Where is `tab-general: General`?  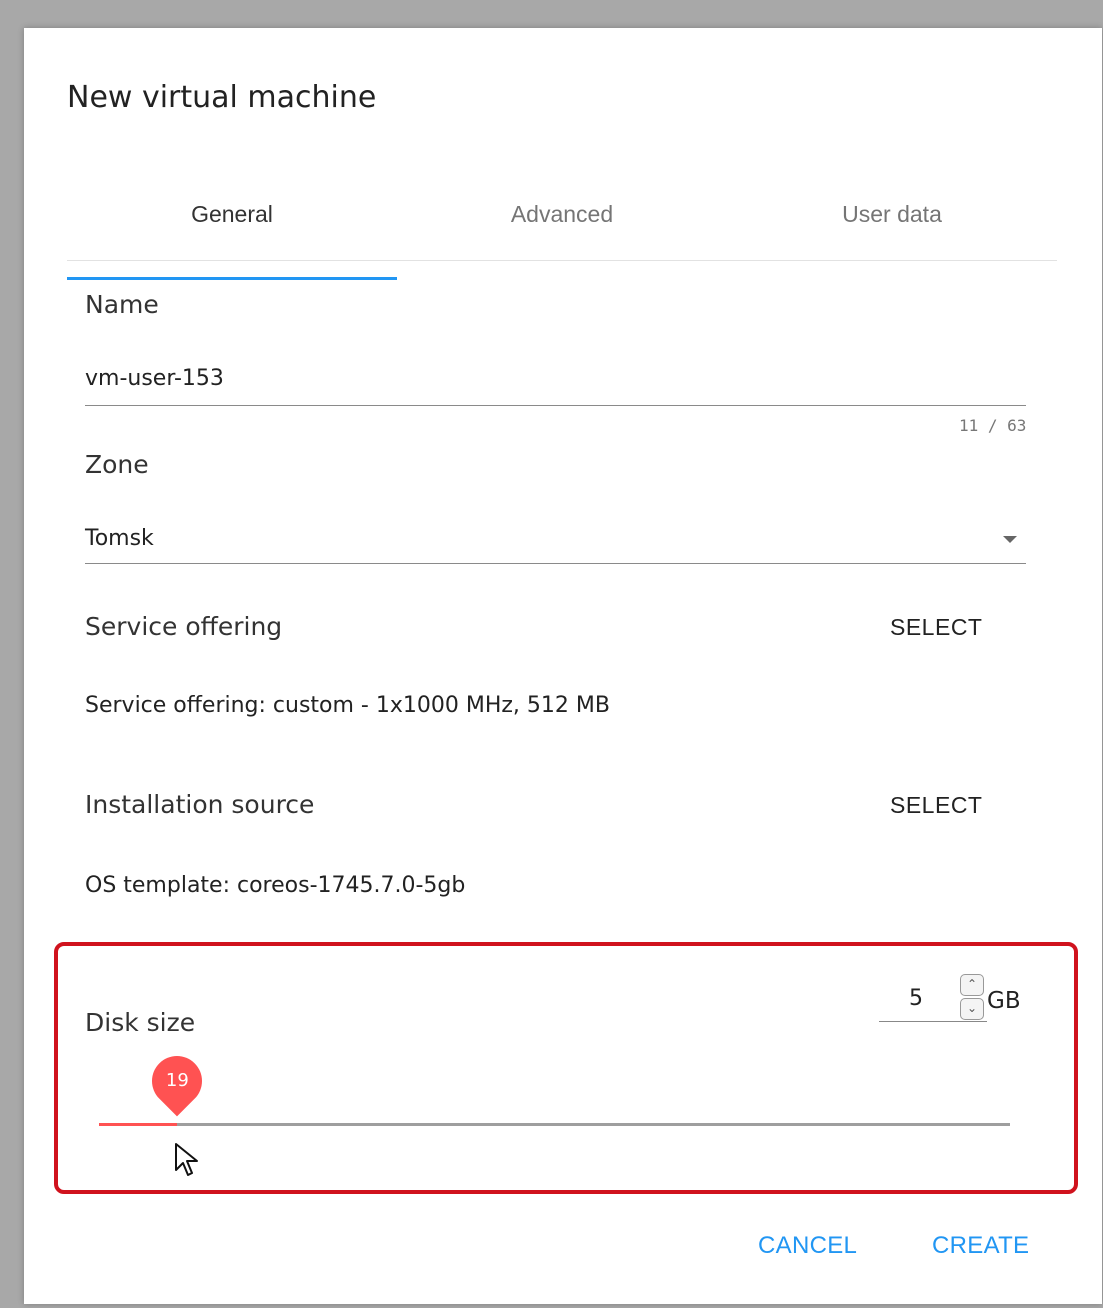 tab-general: General is located at coordinates (232, 234).